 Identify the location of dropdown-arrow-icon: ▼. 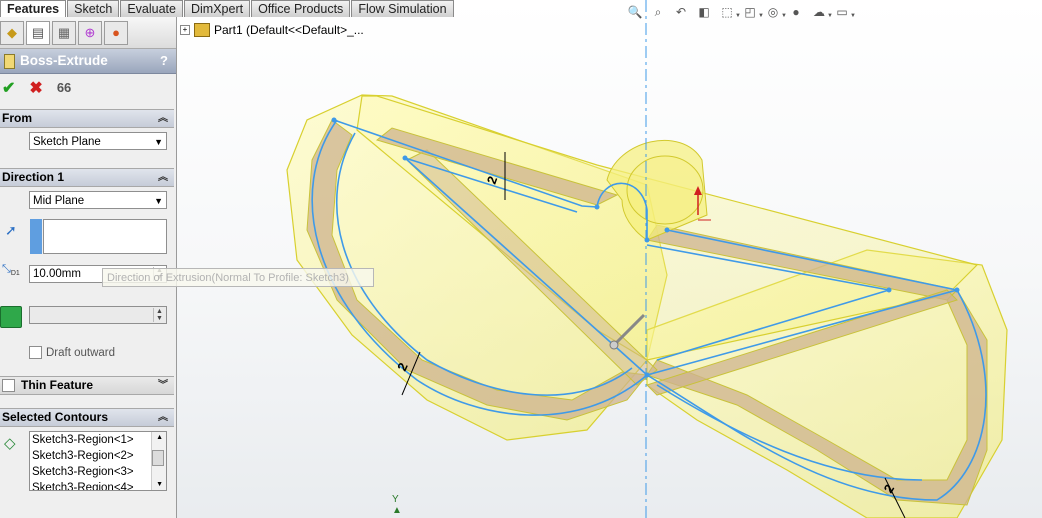
(853, 16).